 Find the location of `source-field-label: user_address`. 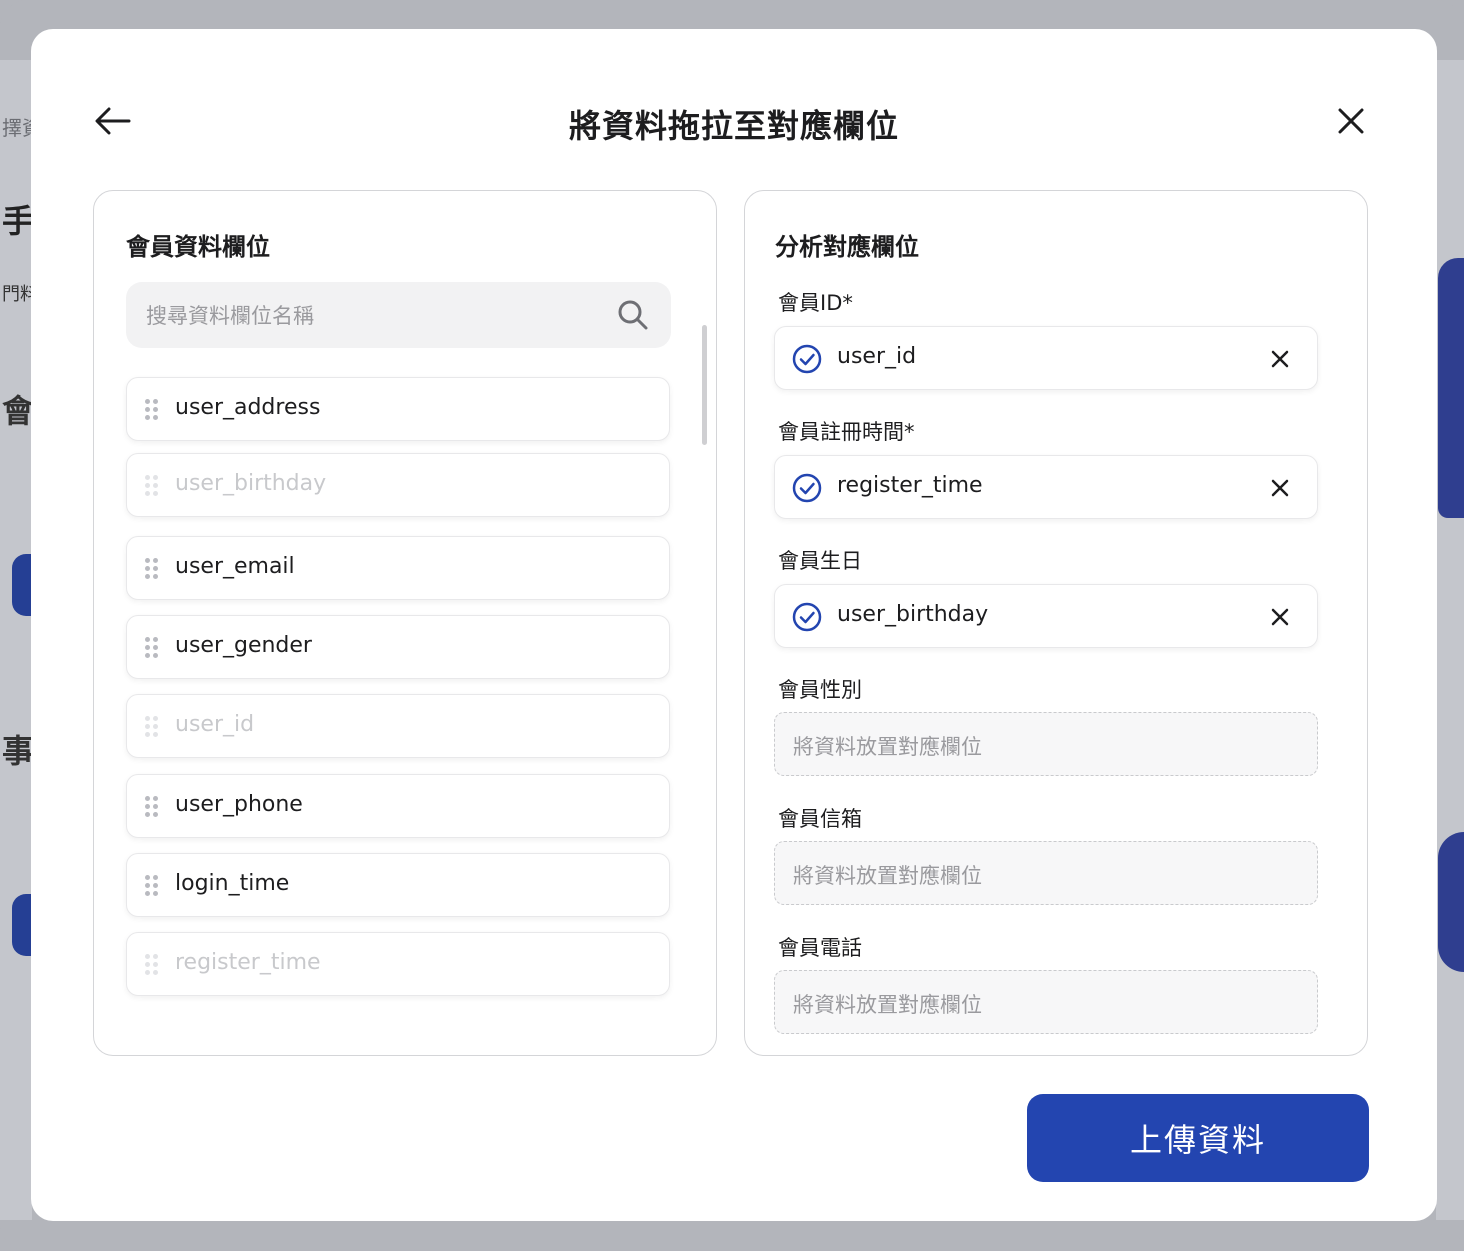

source-field-label: user_address is located at coordinates (248, 407).